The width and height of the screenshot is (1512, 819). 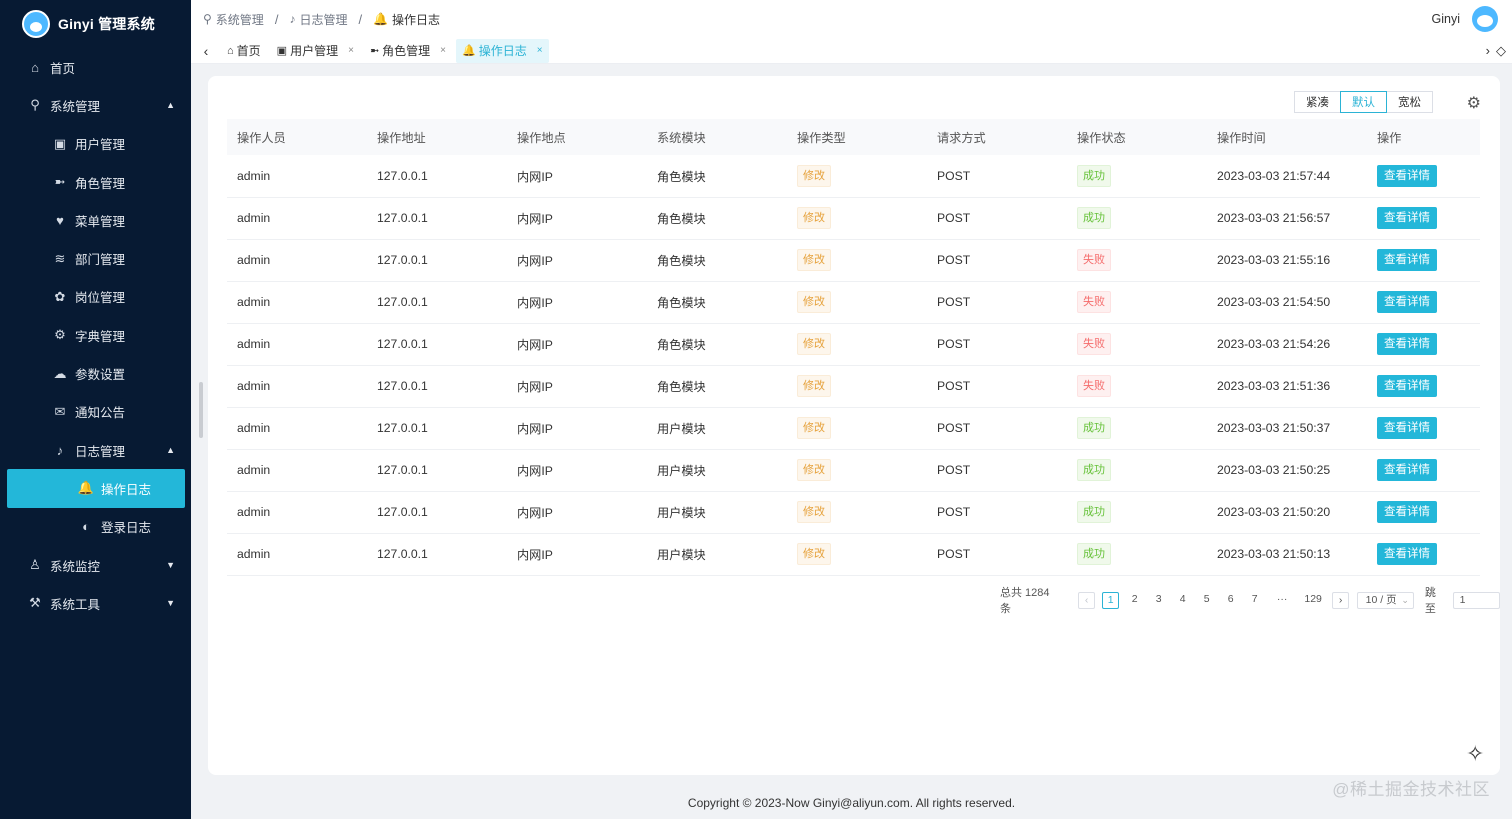 I want to click on sidebar-resize-handle, so click(x=201, y=410).